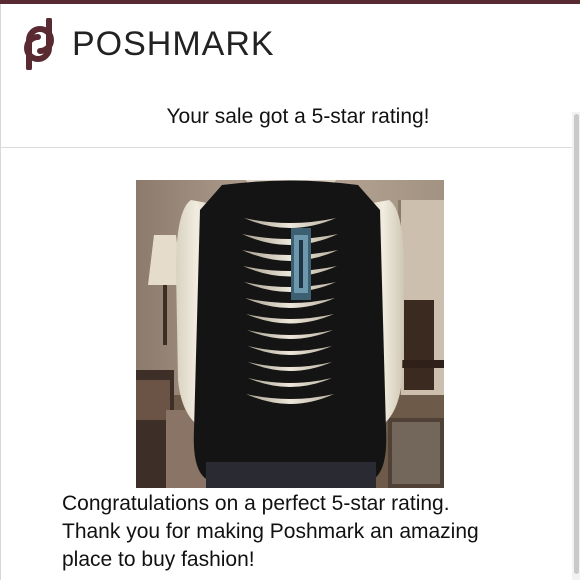 The height and width of the screenshot is (580, 580). I want to click on email-heading: Your sale got a 5-star rating!, so click(298, 116).